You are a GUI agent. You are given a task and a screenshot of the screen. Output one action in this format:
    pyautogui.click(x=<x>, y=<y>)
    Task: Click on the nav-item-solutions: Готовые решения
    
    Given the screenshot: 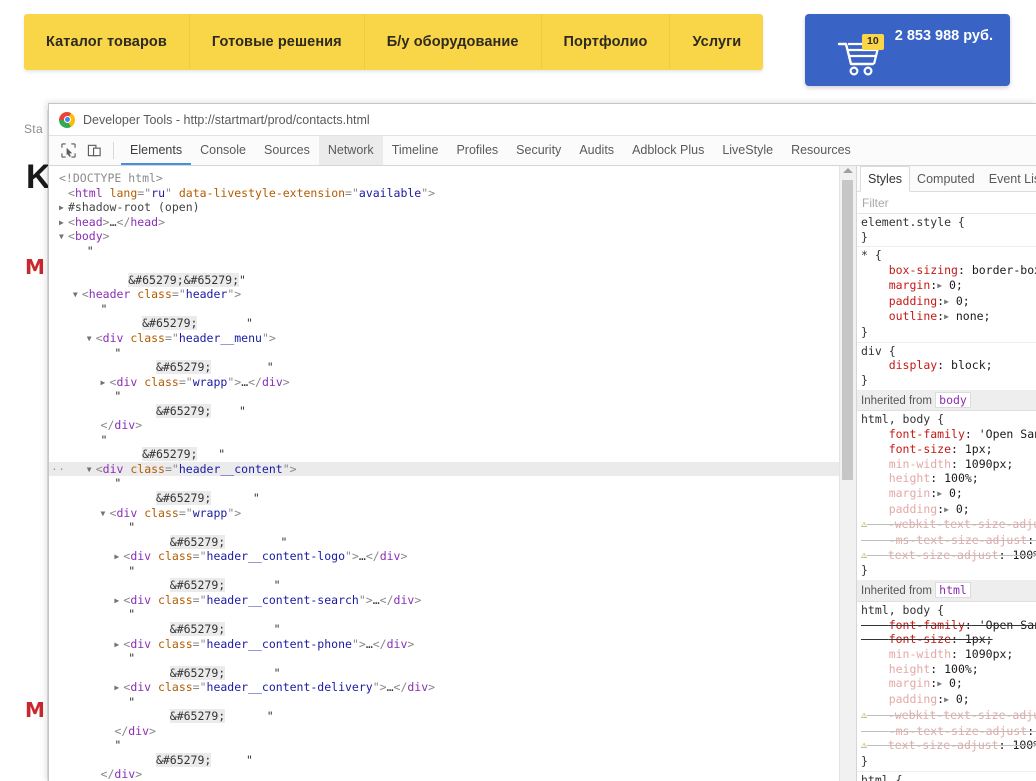 What is the action you would take?
    pyautogui.click(x=277, y=42)
    